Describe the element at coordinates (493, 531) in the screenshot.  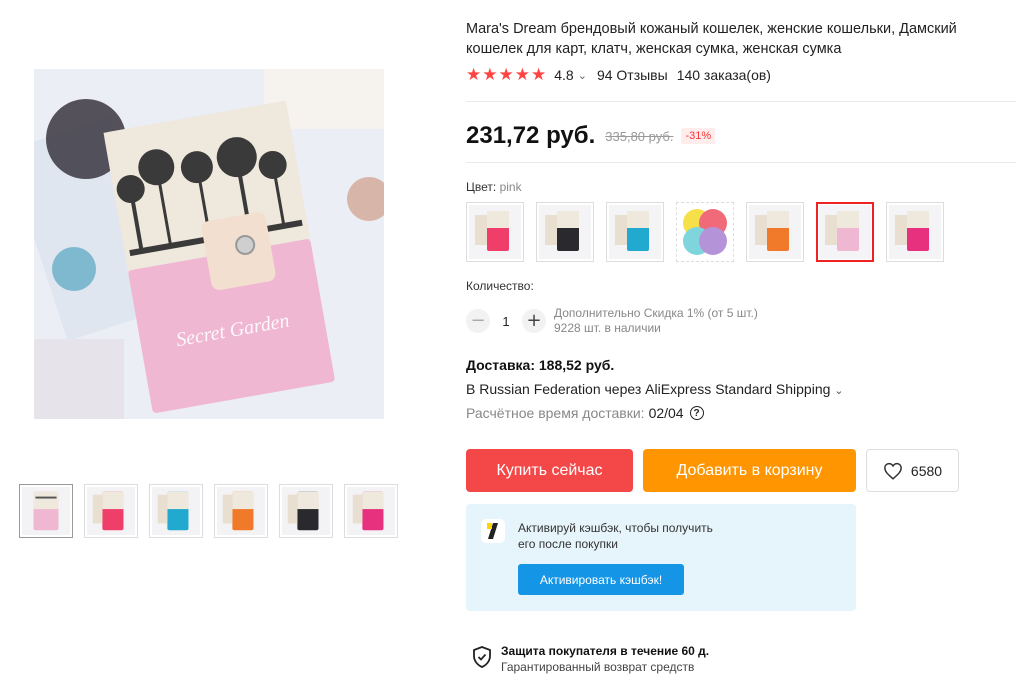
I see `cashback-logo-icon` at that location.